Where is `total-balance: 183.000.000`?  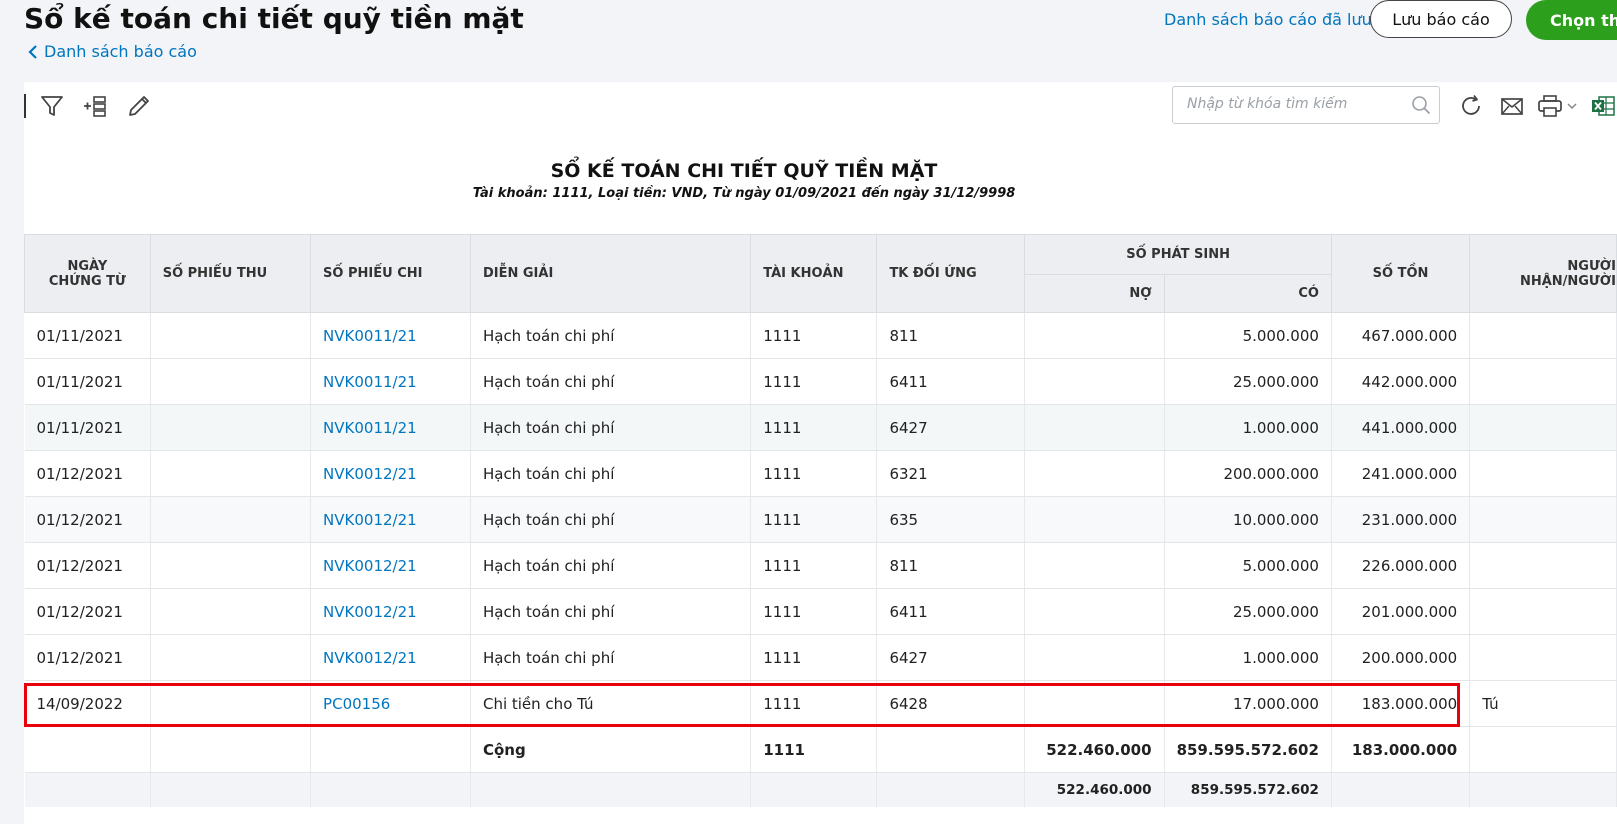
total-balance: 183.000.000 is located at coordinates (1401, 749).